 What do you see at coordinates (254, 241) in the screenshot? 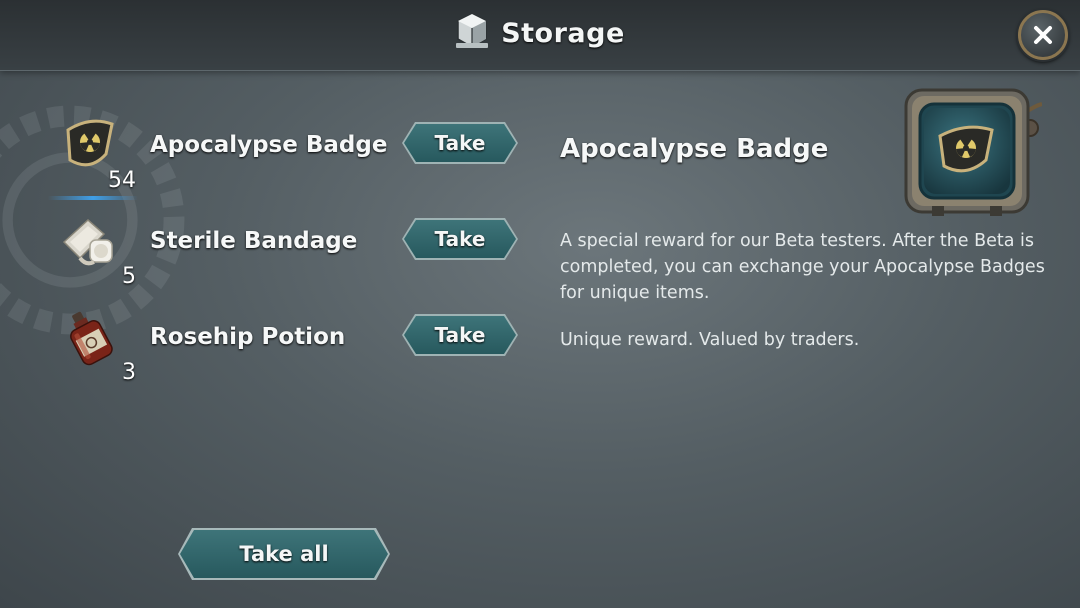
I see `item-name: Sterile Bandage` at bounding box center [254, 241].